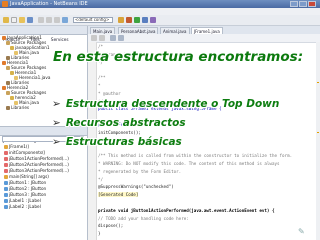 This screenshot has height=240, width=320. I want to click on paste-icon, so click(57, 20).